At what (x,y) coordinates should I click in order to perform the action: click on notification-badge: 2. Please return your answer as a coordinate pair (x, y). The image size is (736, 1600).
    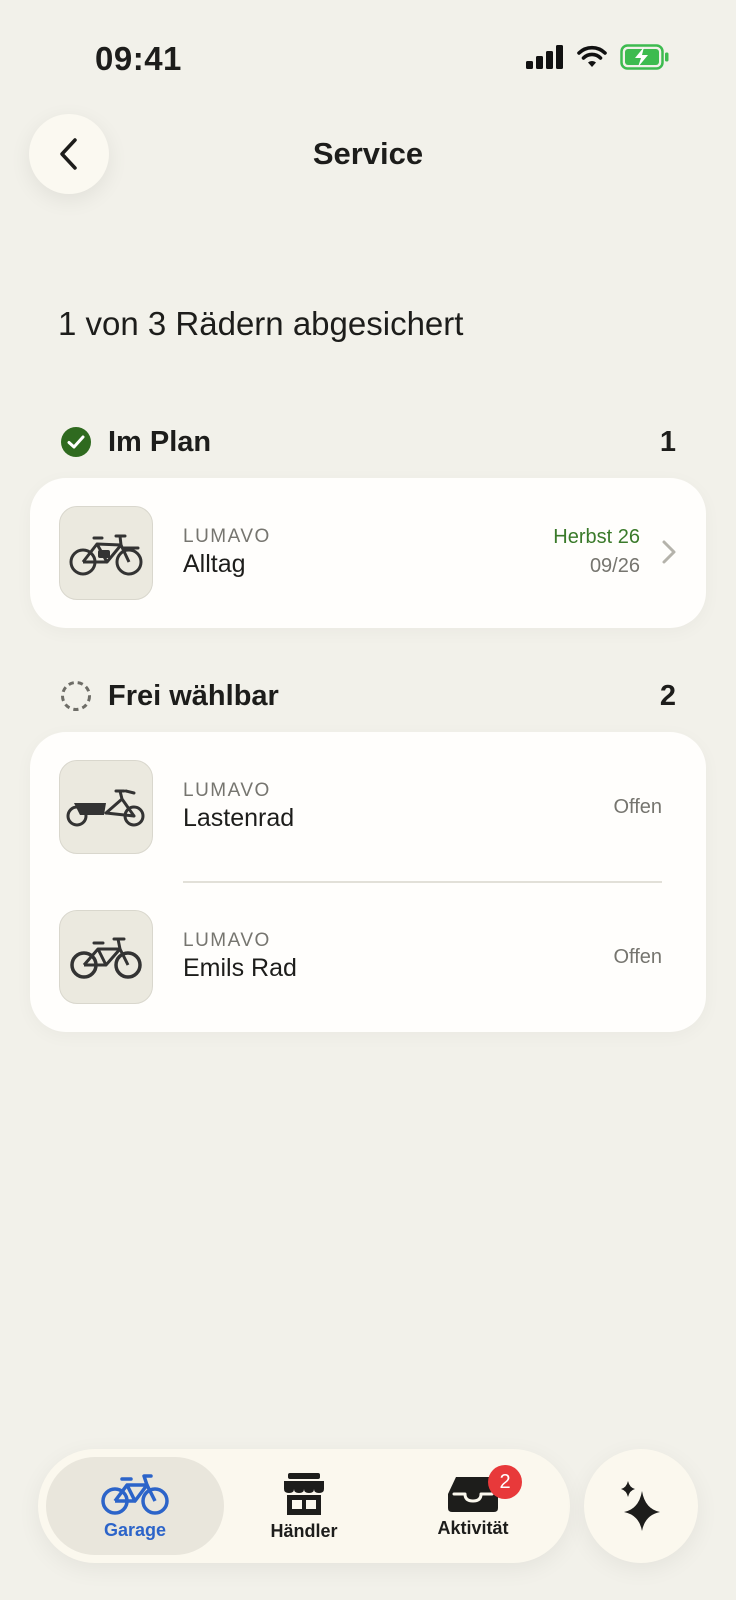
    Looking at the image, I should click on (505, 1482).